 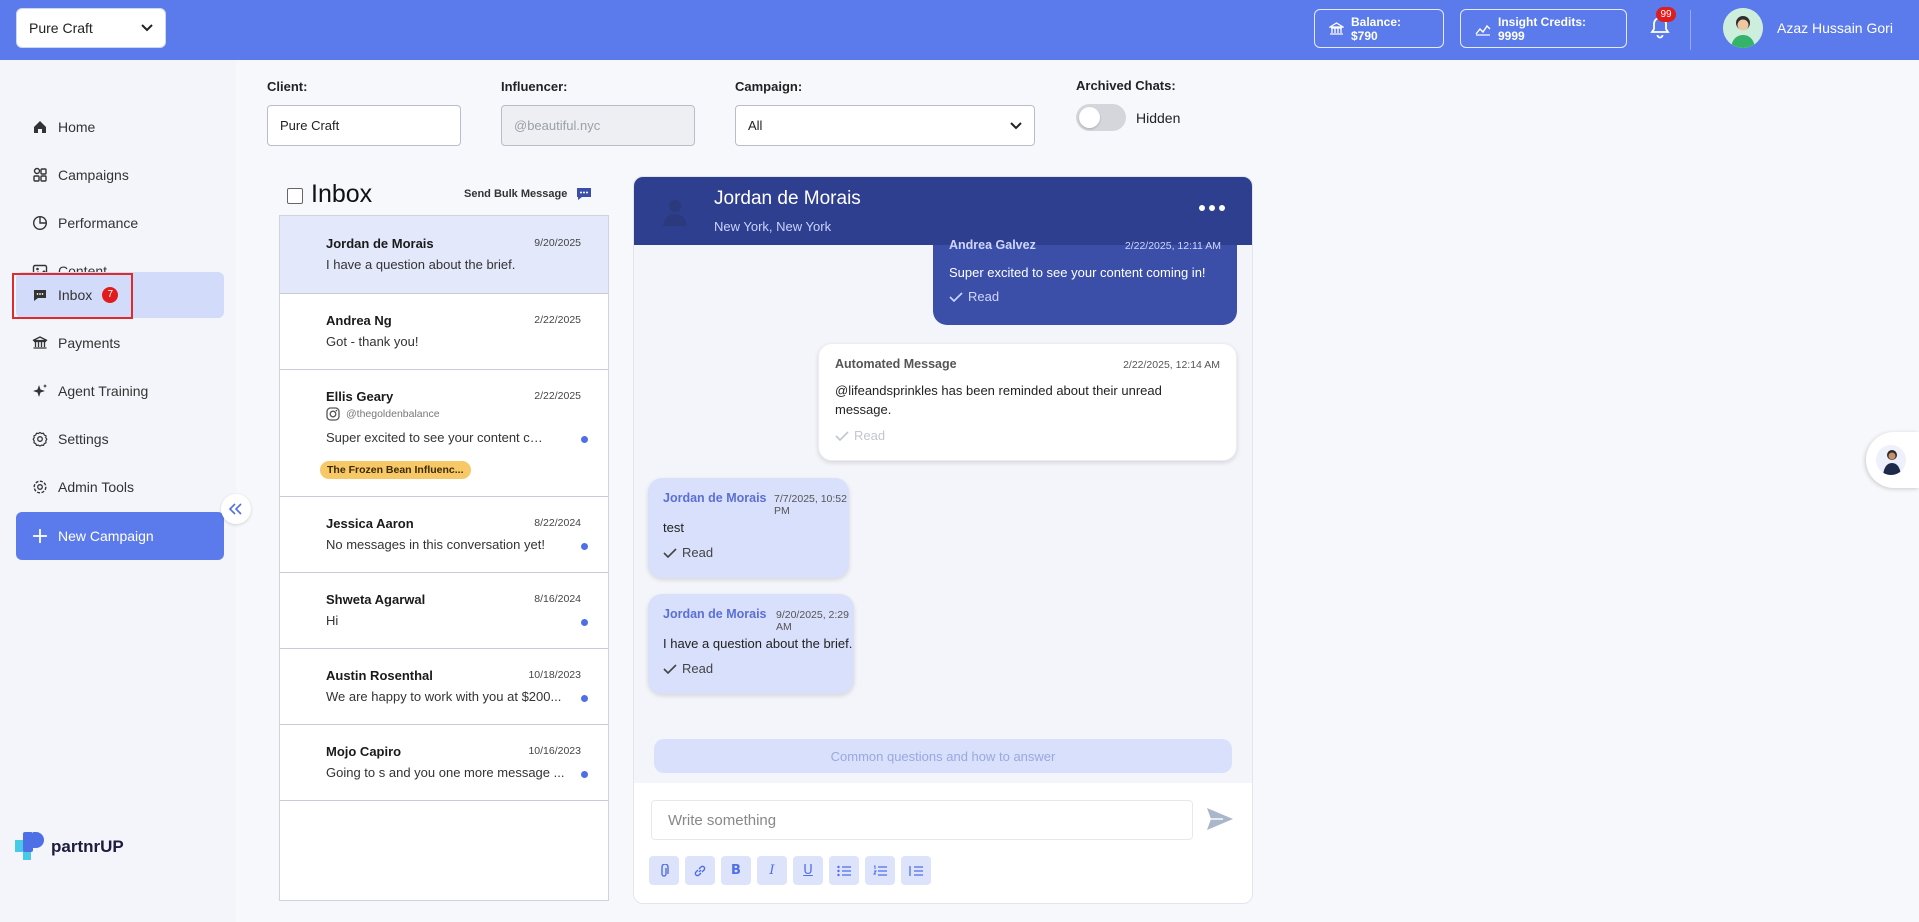 What do you see at coordinates (810, 505) in the screenshot?
I see `message-time: 7/7/2025, 10:52 PM` at bounding box center [810, 505].